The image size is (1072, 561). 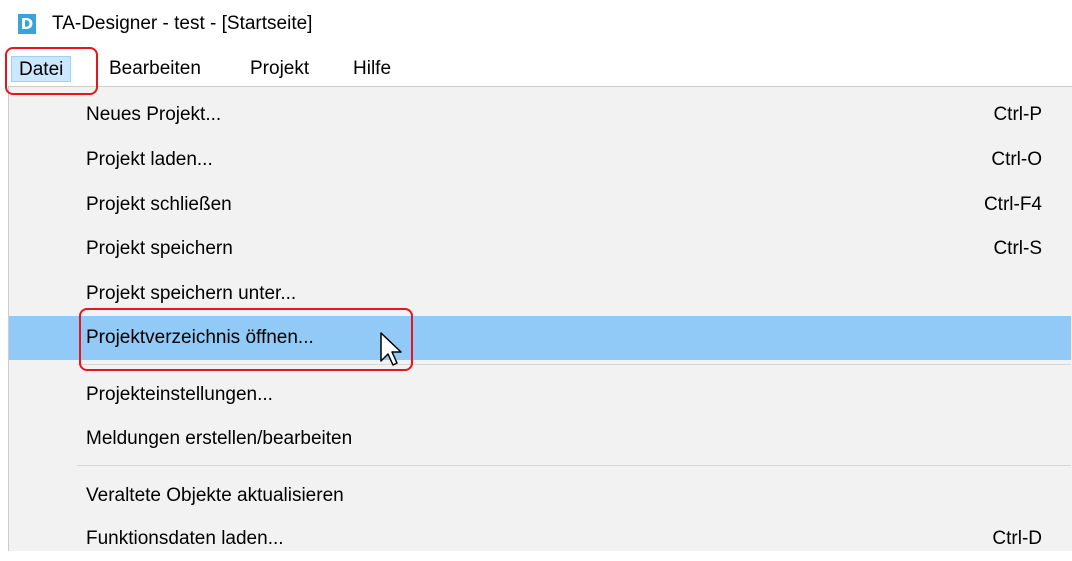 I want to click on menu-item-shortcut: Ctrl-S, so click(x=1017, y=248).